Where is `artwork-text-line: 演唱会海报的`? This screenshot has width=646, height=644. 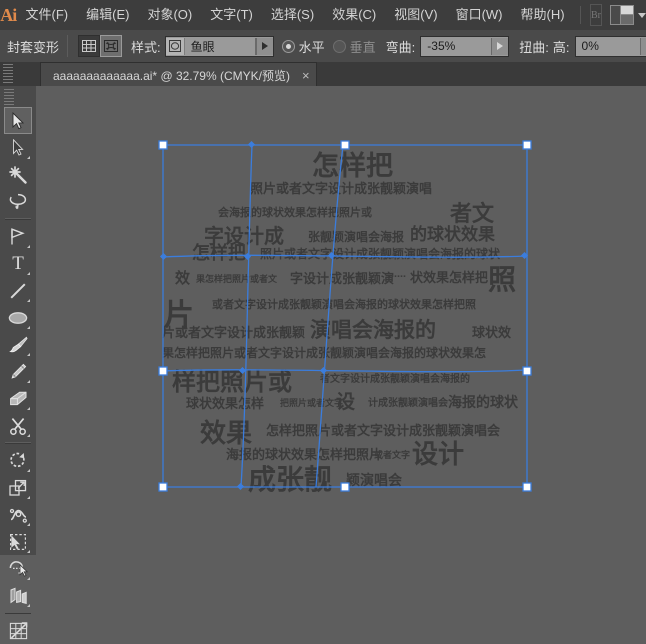
artwork-text-line: 演唱会海报的 is located at coordinates (373, 329).